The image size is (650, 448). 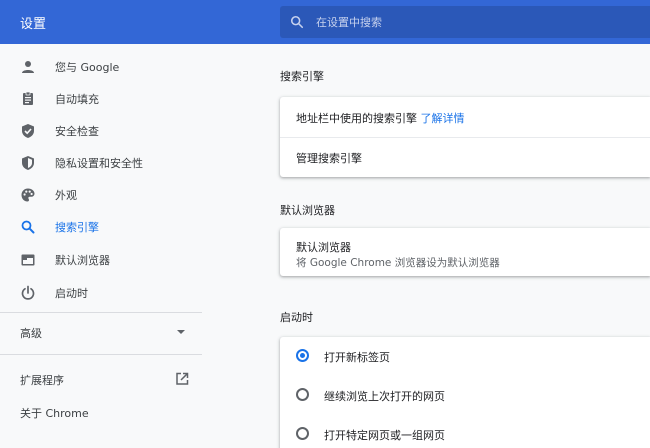 I want to click on manage-search-engines-label: 管理搜索引擎, so click(x=329, y=158).